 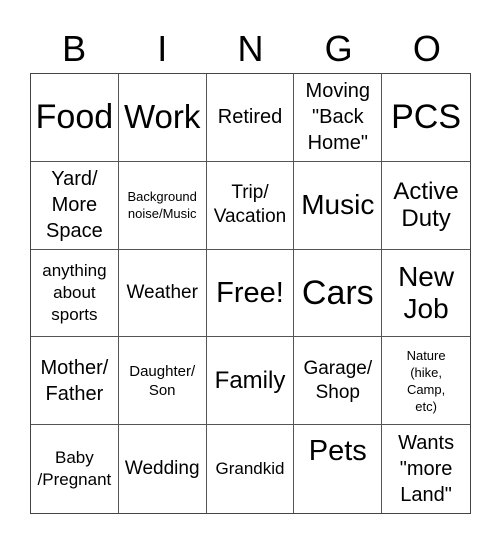 I want to click on header-letter-g: G, so click(x=338, y=48).